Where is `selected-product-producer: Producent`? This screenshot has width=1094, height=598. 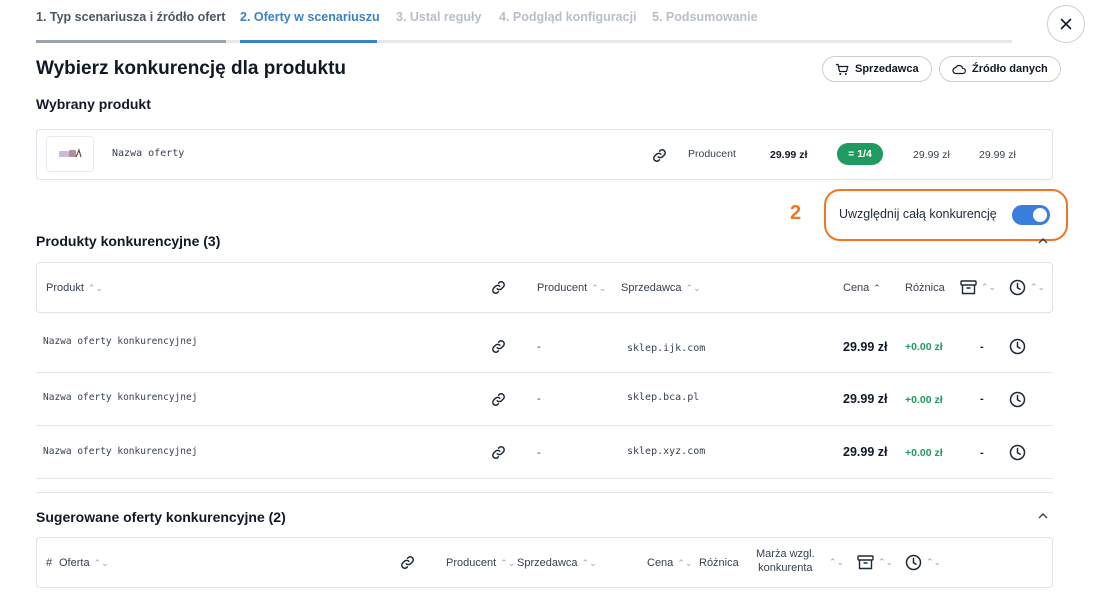
selected-product-producer: Producent is located at coordinates (712, 154).